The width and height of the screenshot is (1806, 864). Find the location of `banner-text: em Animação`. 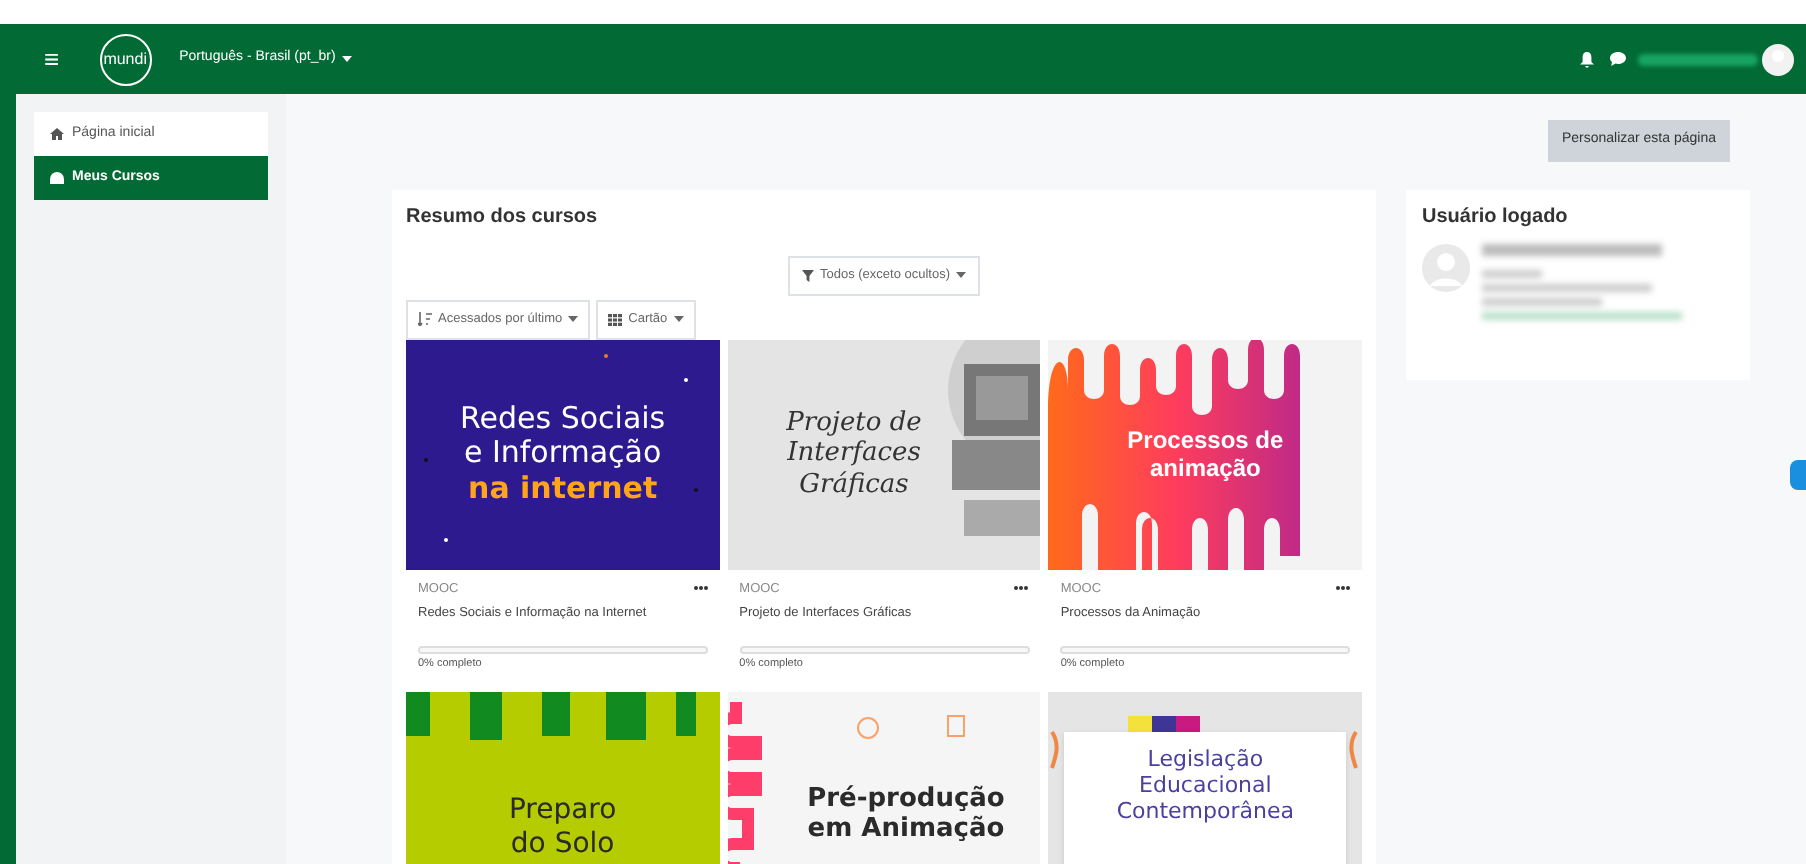

banner-text: em Animação is located at coordinates (906, 830).